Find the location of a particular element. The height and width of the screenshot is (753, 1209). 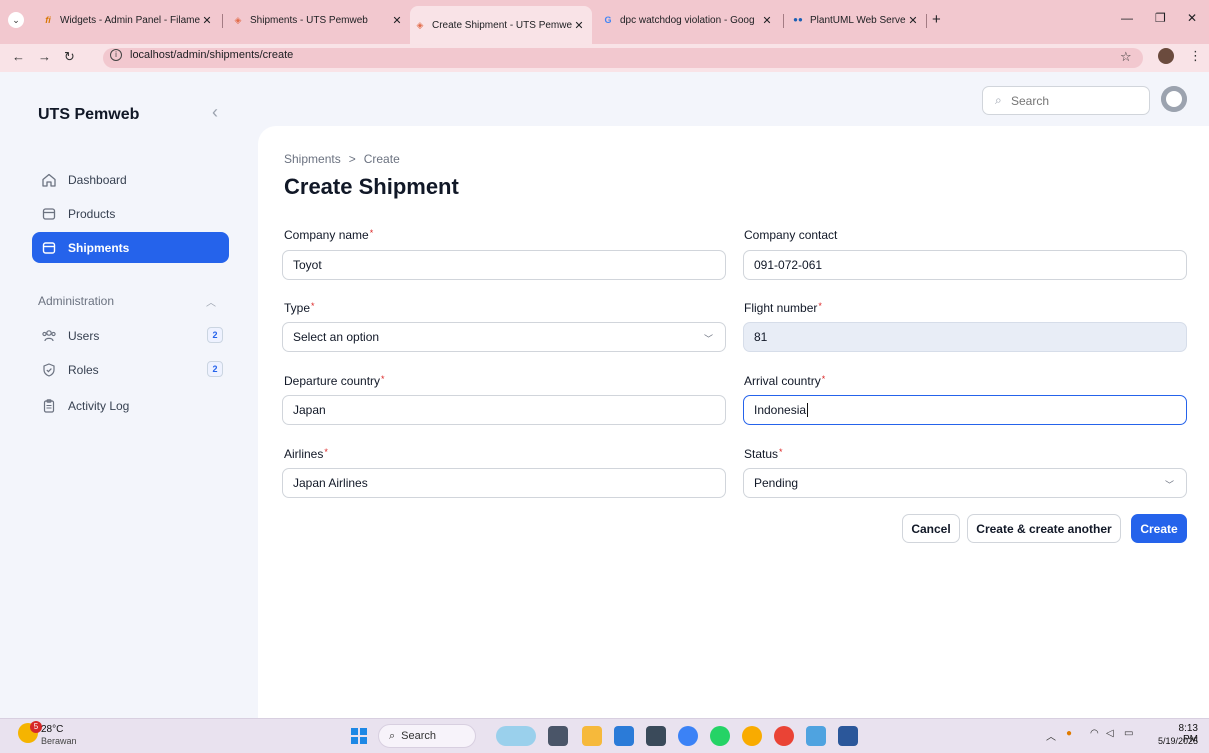

input-value: Japan Airlines is located at coordinates (330, 483).